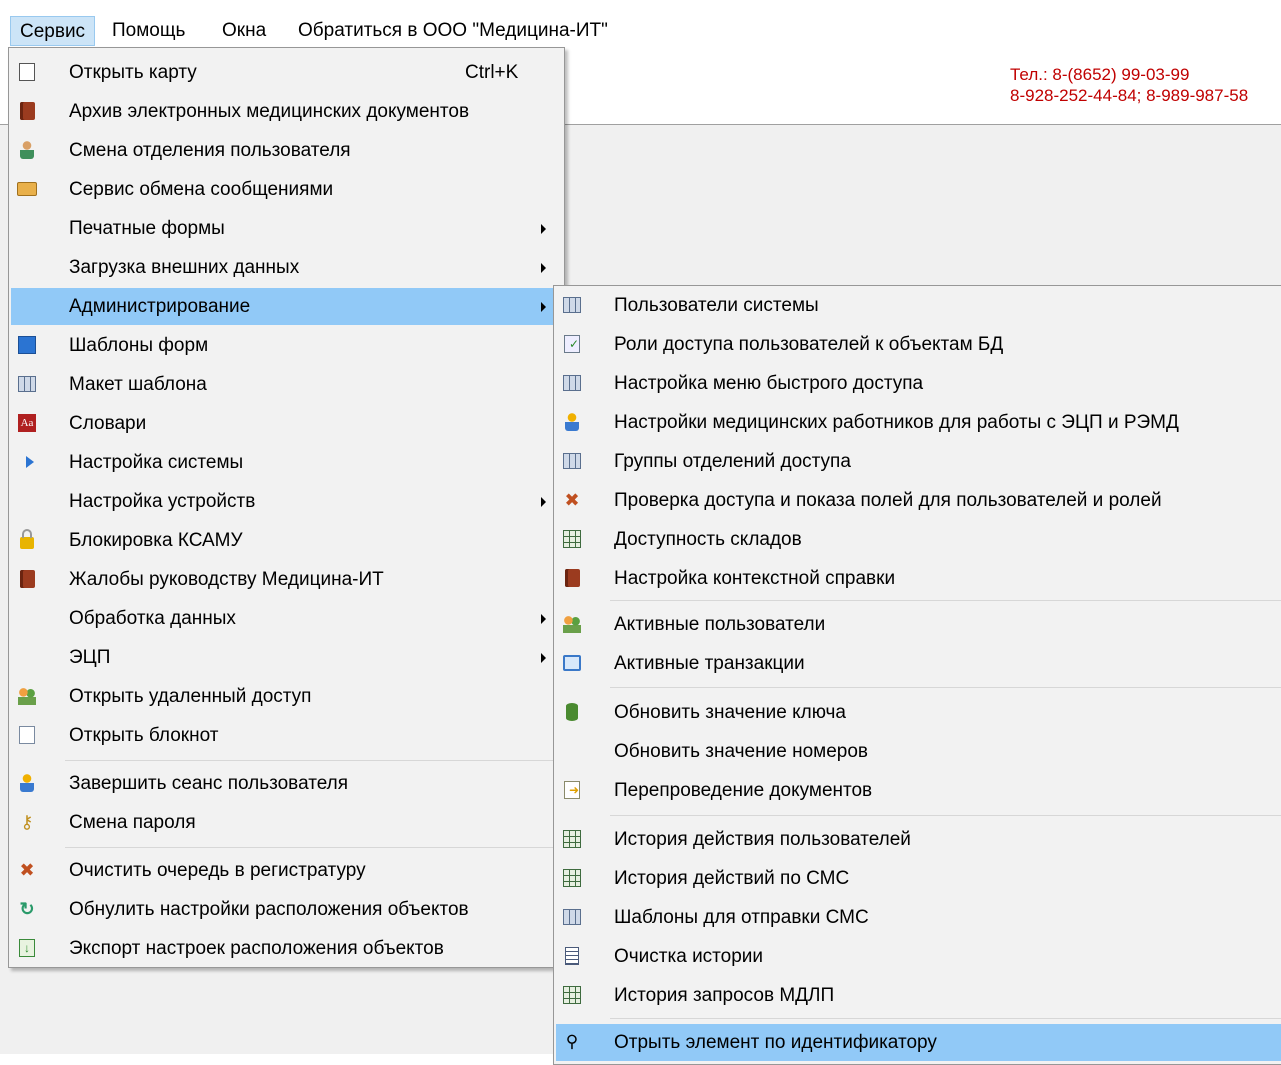  I want to click on menu-windows: Окна, so click(244, 31).